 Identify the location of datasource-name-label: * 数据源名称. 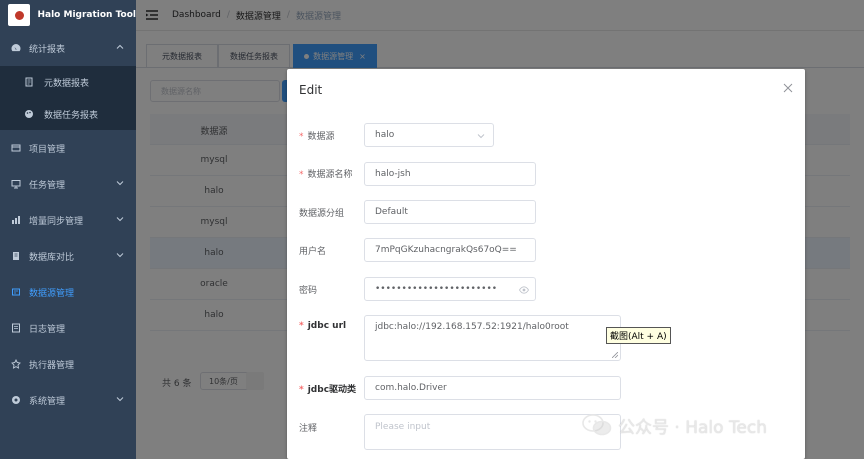
(326, 173).